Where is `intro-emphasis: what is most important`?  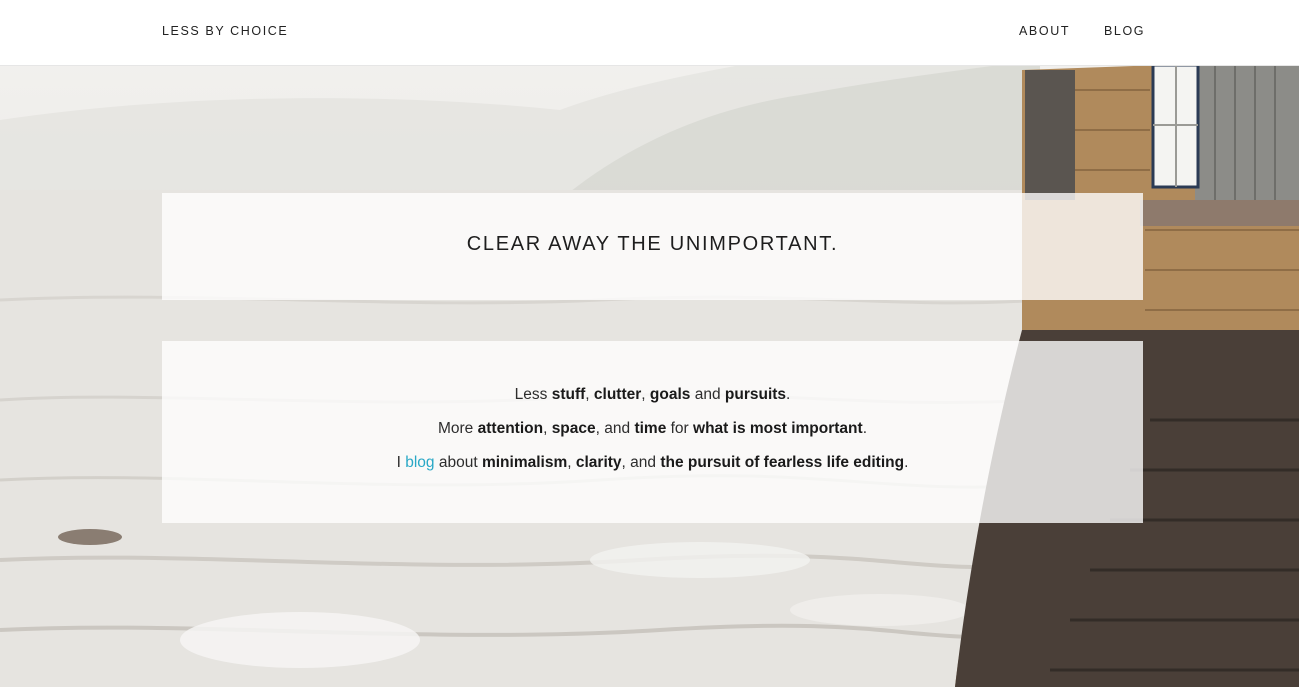
intro-emphasis: what is most important is located at coordinates (778, 428).